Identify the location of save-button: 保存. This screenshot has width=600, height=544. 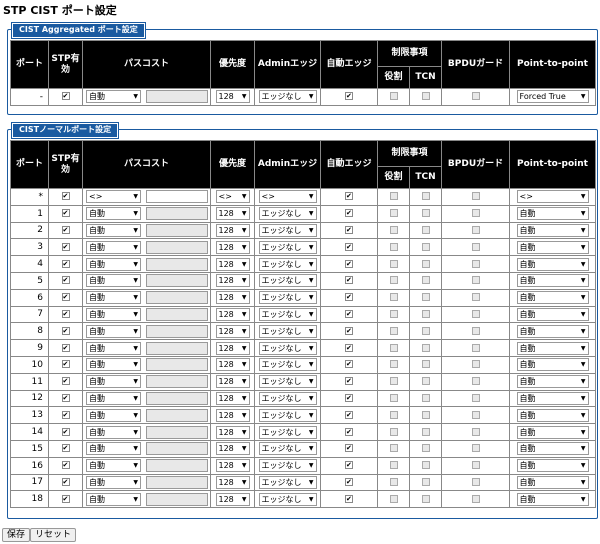
(16, 535).